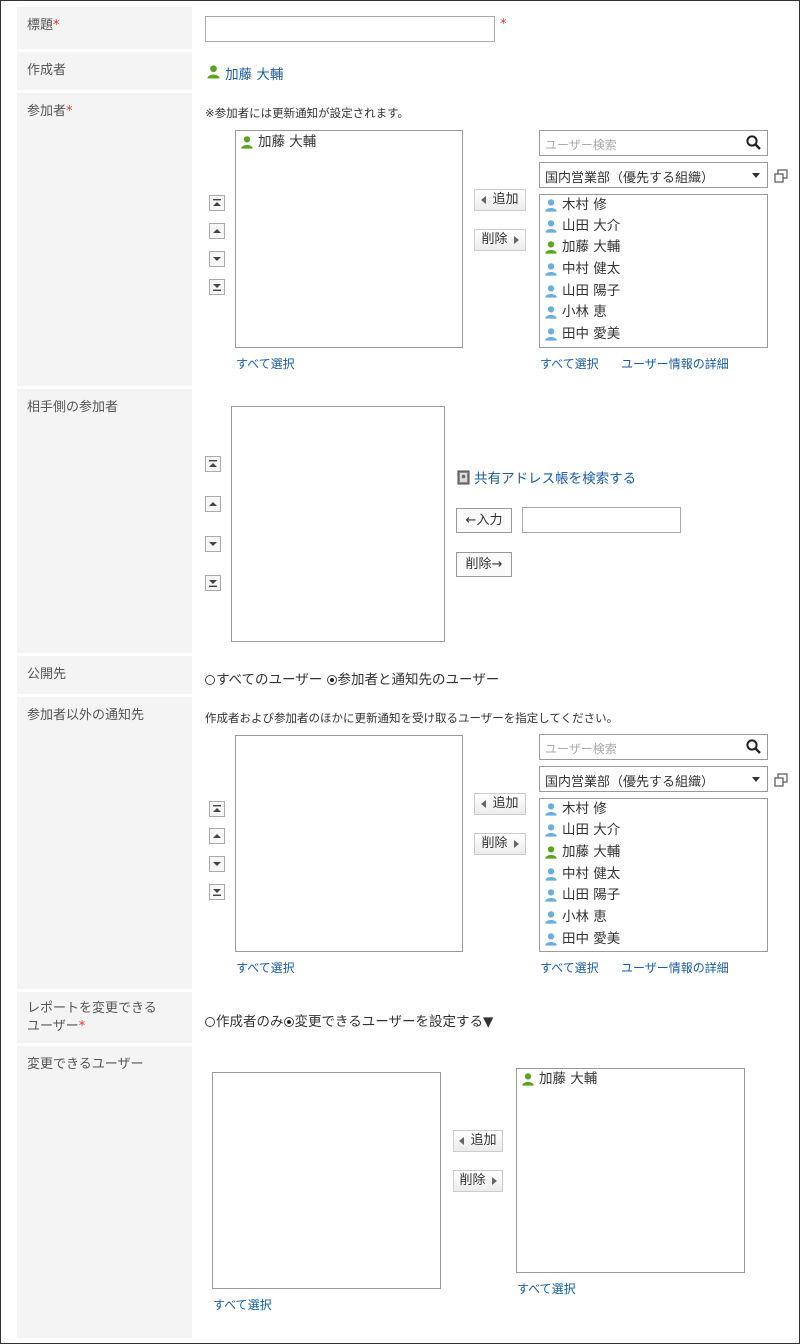 The width and height of the screenshot is (800, 1344). I want to click on counterpart-label: 相手側の参加者, so click(104, 521).